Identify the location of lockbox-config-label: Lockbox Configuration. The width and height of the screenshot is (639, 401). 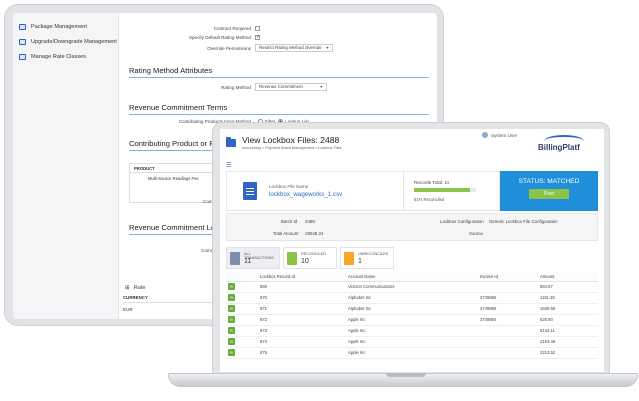
(462, 221).